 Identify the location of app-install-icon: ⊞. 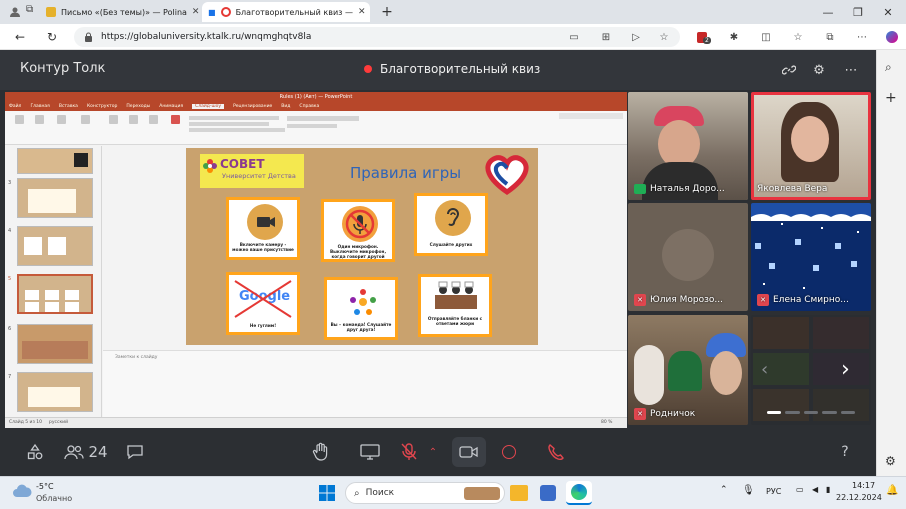
(606, 37).